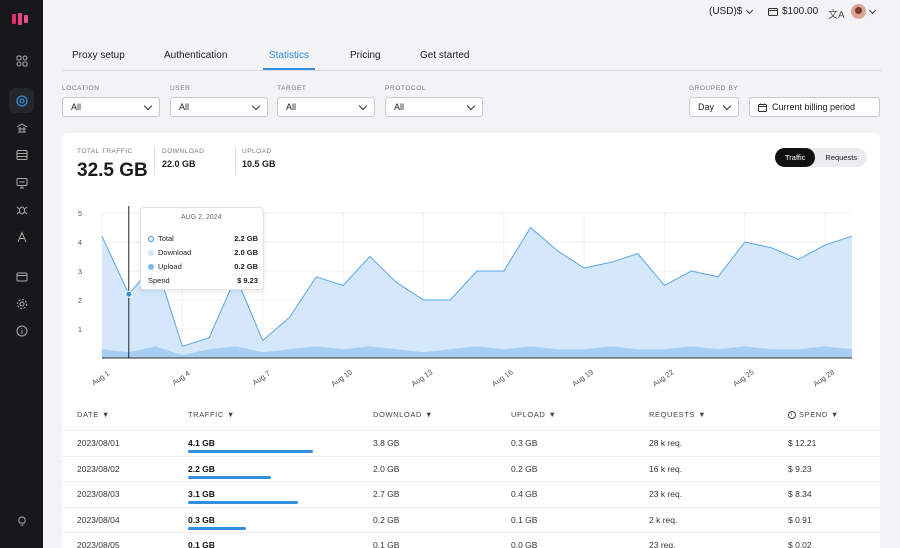  I want to click on cell-upload: 0.0 GB, so click(524, 544).